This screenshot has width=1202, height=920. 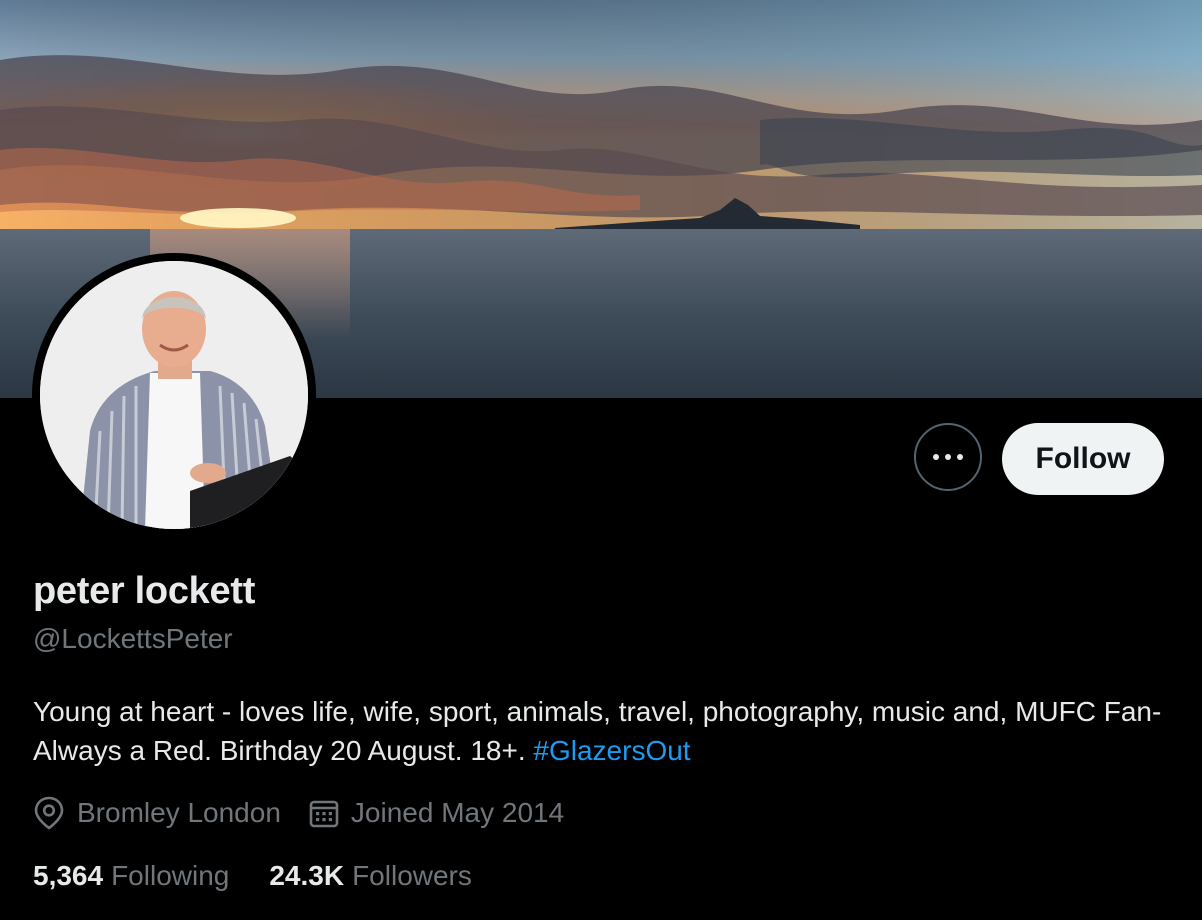 I want to click on profile-joined-date: Joined May 2014, so click(x=436, y=813).